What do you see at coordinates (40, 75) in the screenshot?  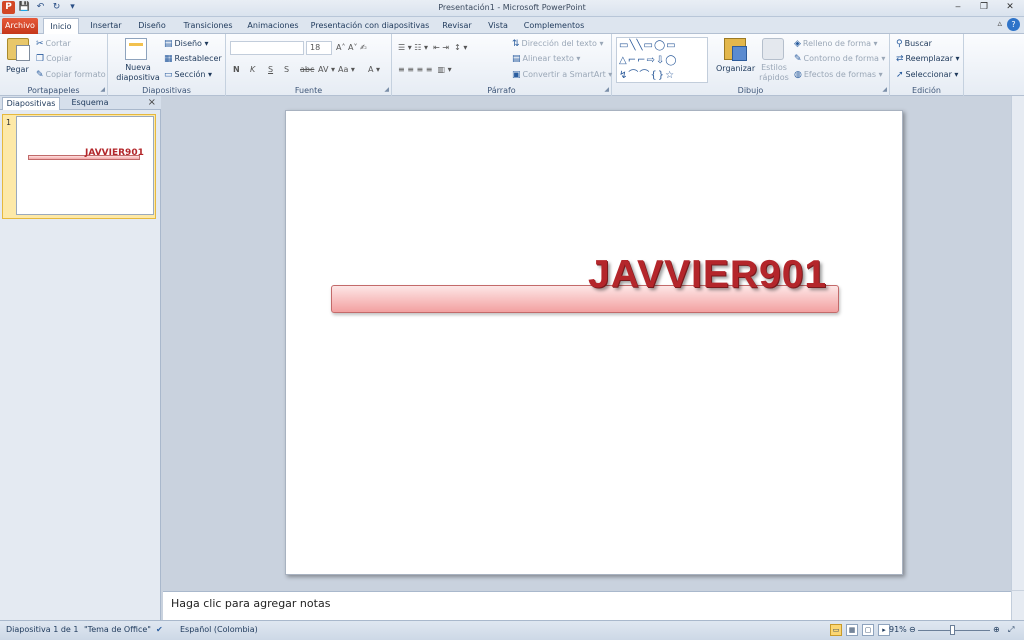 I see `brush-icon: ✎` at bounding box center [40, 75].